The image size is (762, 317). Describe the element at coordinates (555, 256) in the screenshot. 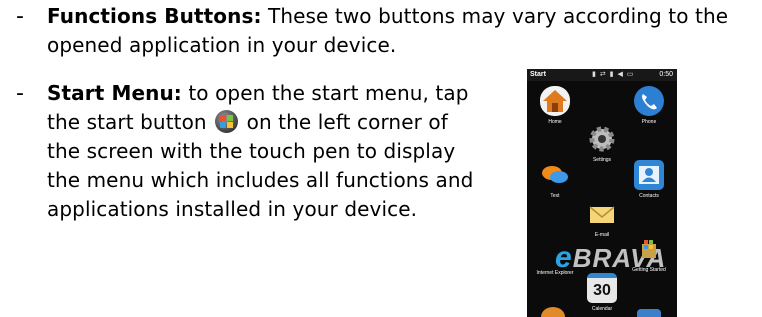

I see `internet-explorer-icon` at that location.